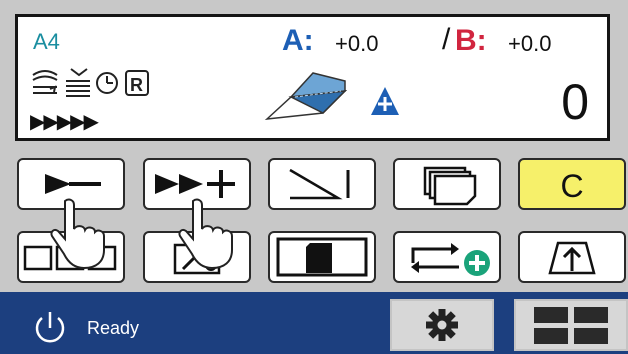 The image size is (628, 354). Describe the element at coordinates (331, 96) in the screenshot. I see `folded-sheet-icon` at that location.